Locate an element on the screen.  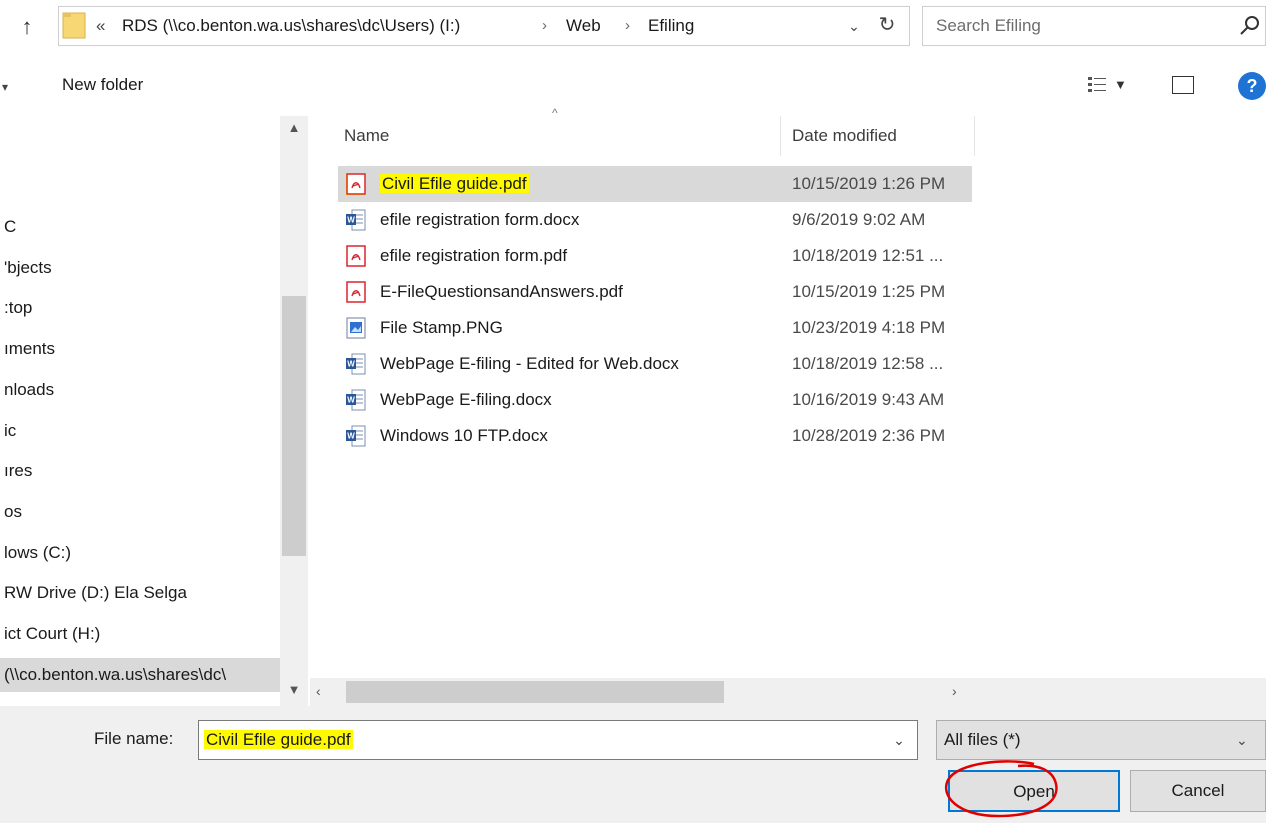
file-date-modified: 10/23/2019 4:18 PM is located at coordinates (869, 327).